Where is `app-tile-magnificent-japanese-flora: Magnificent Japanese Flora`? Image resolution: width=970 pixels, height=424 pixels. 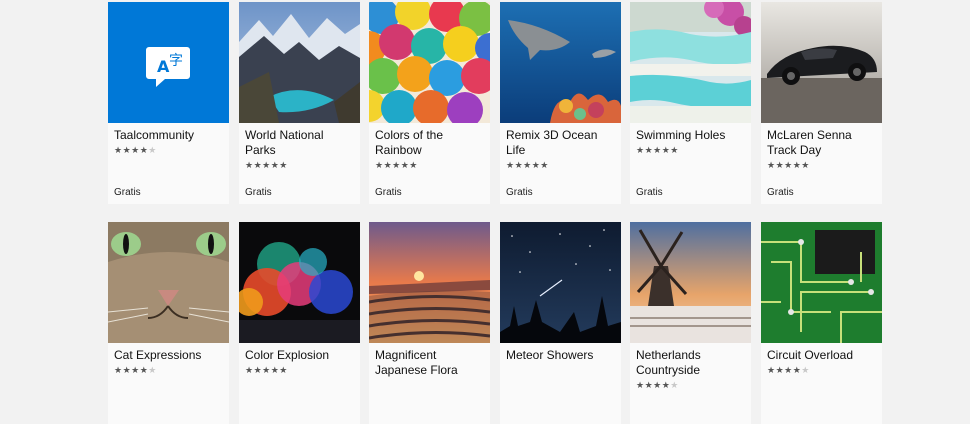
app-tile-magnificent-japanese-flora: Magnificent Japanese Flora is located at coordinates (429, 323).